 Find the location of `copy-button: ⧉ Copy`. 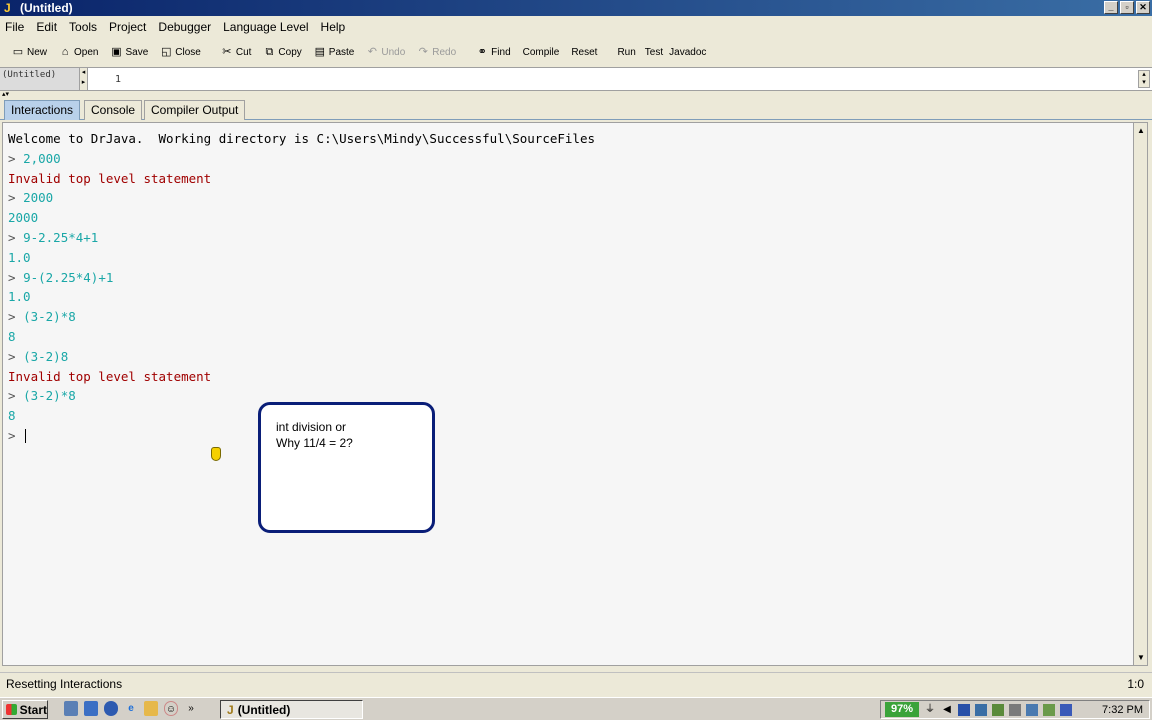

copy-button: ⧉ Copy is located at coordinates (282, 52).